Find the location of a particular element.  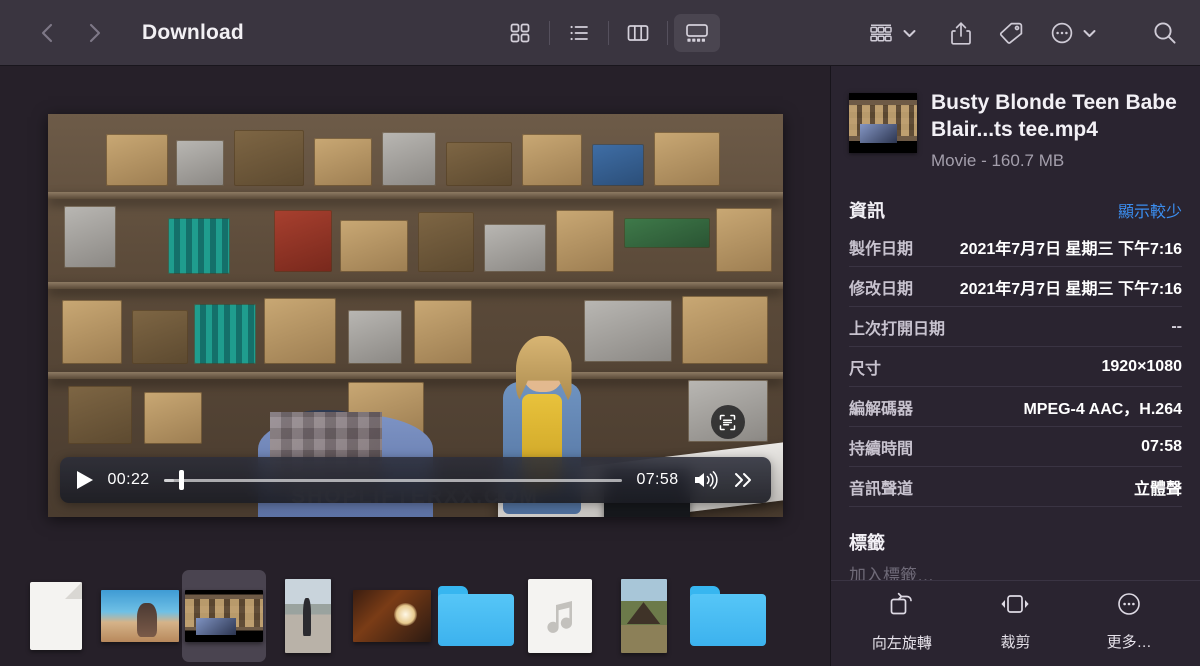

toolbar-right-group is located at coordinates (1023, 33).